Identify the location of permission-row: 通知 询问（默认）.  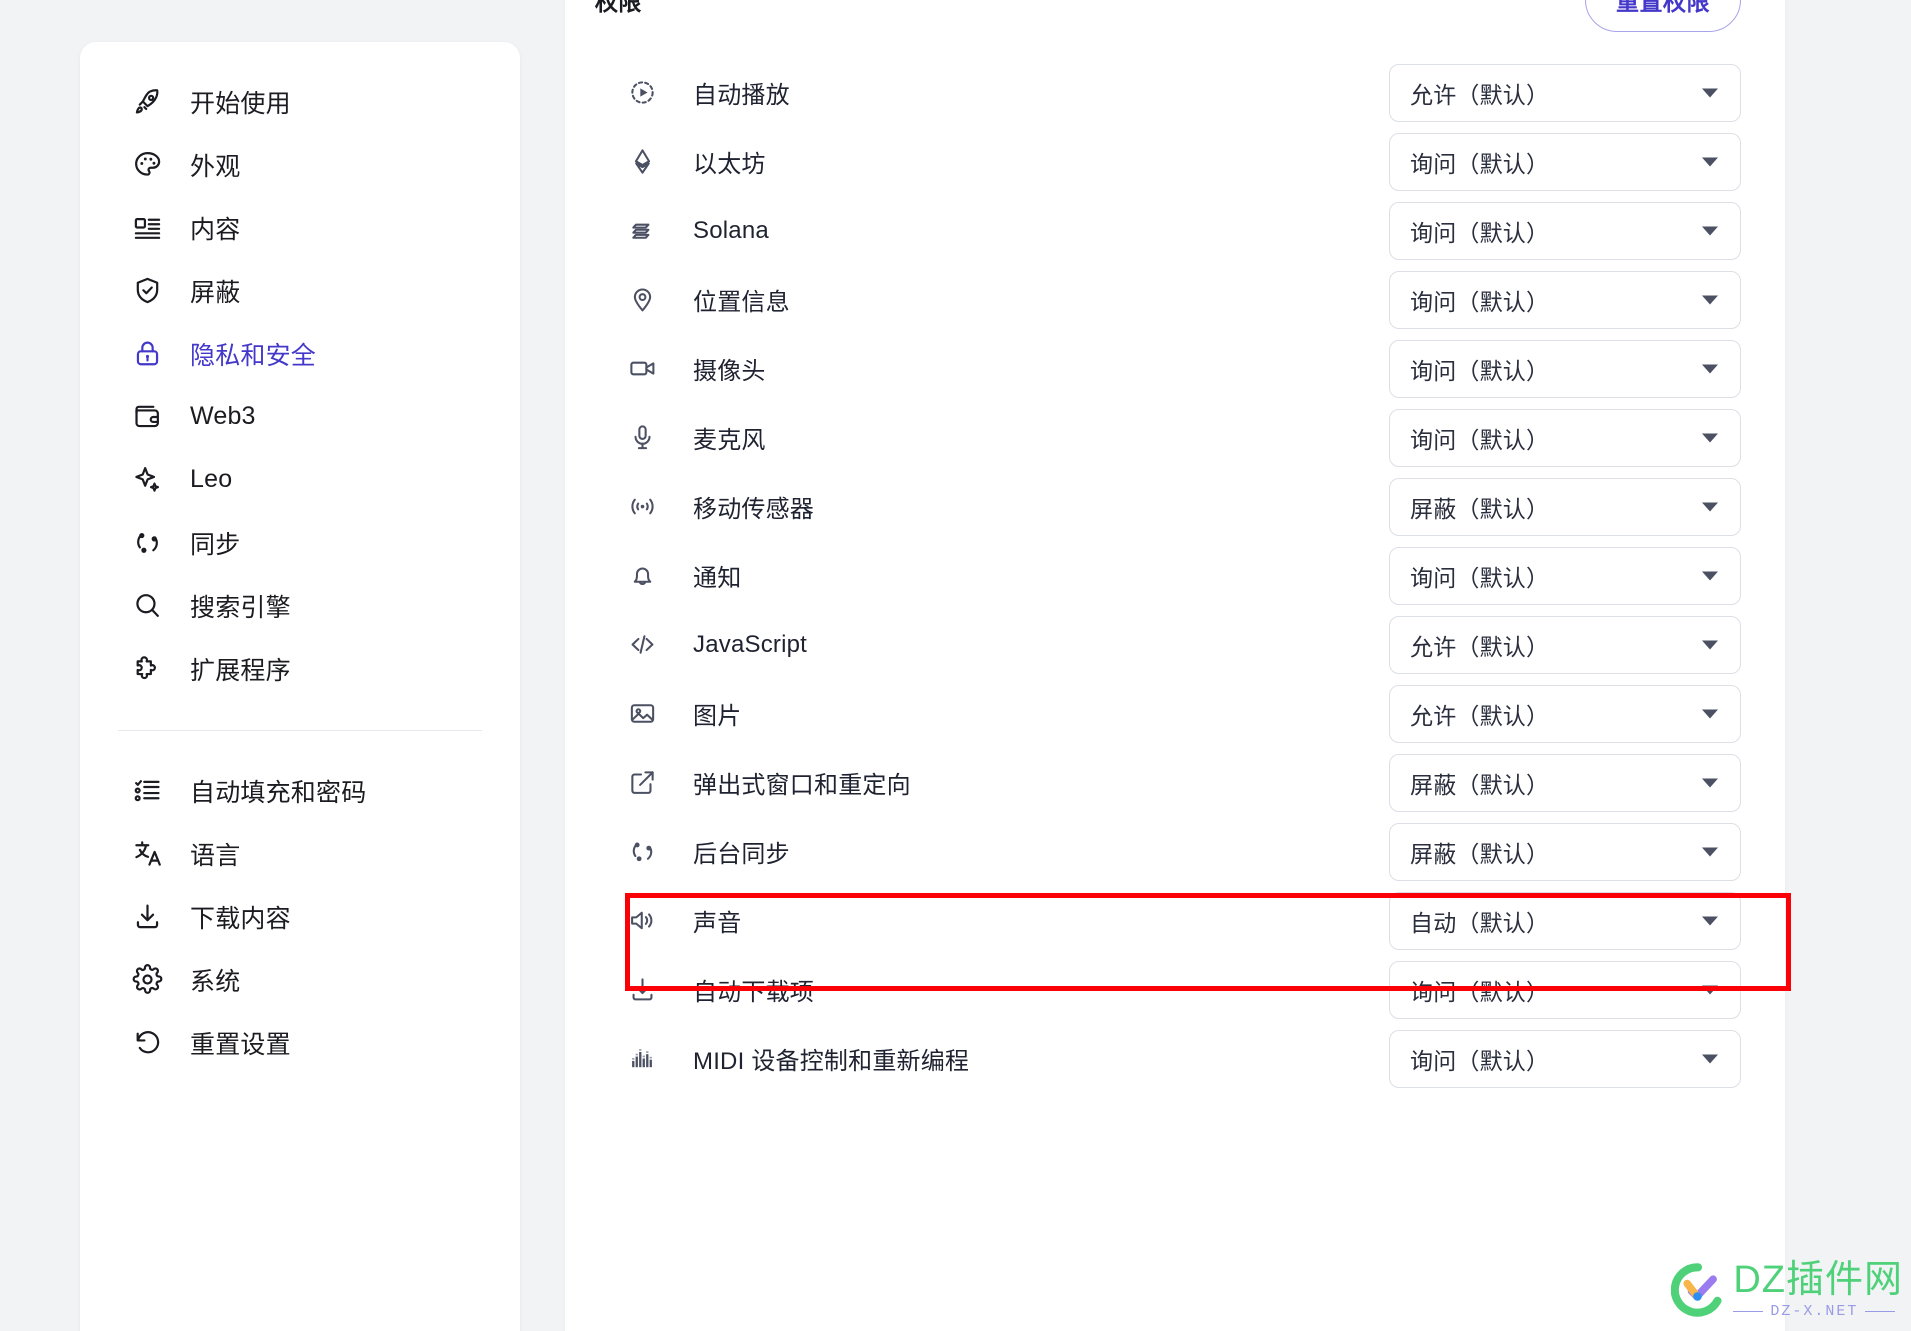
(1168, 575).